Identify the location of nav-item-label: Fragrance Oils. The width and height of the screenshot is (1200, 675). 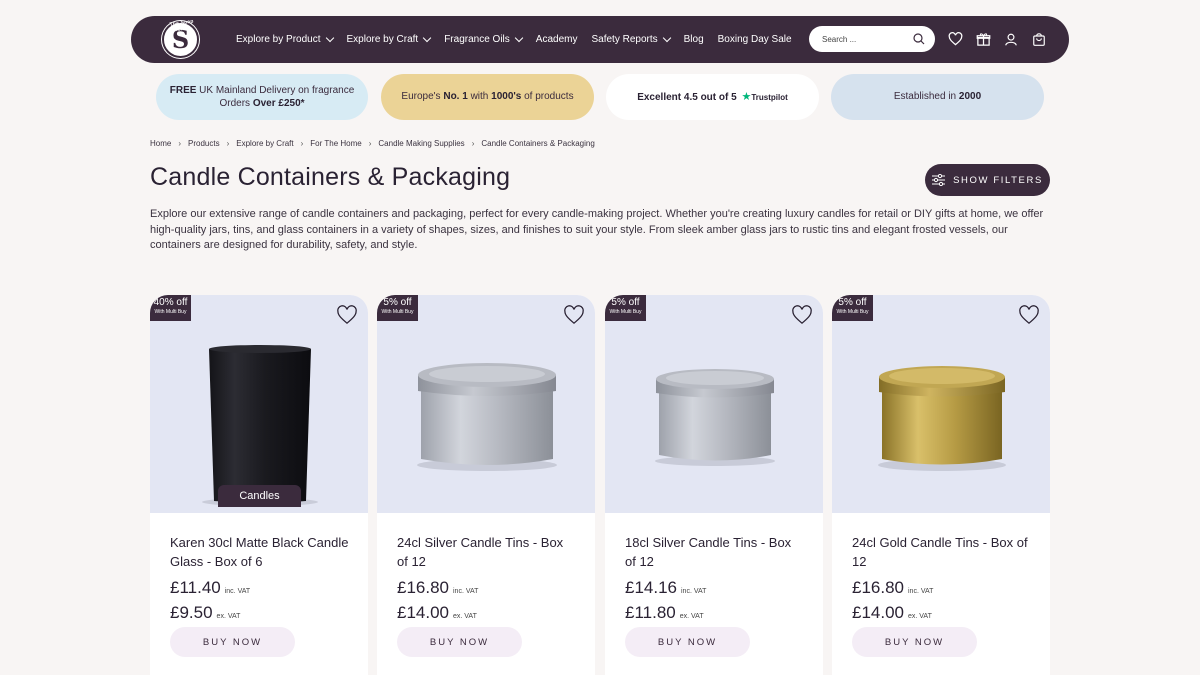
(477, 39).